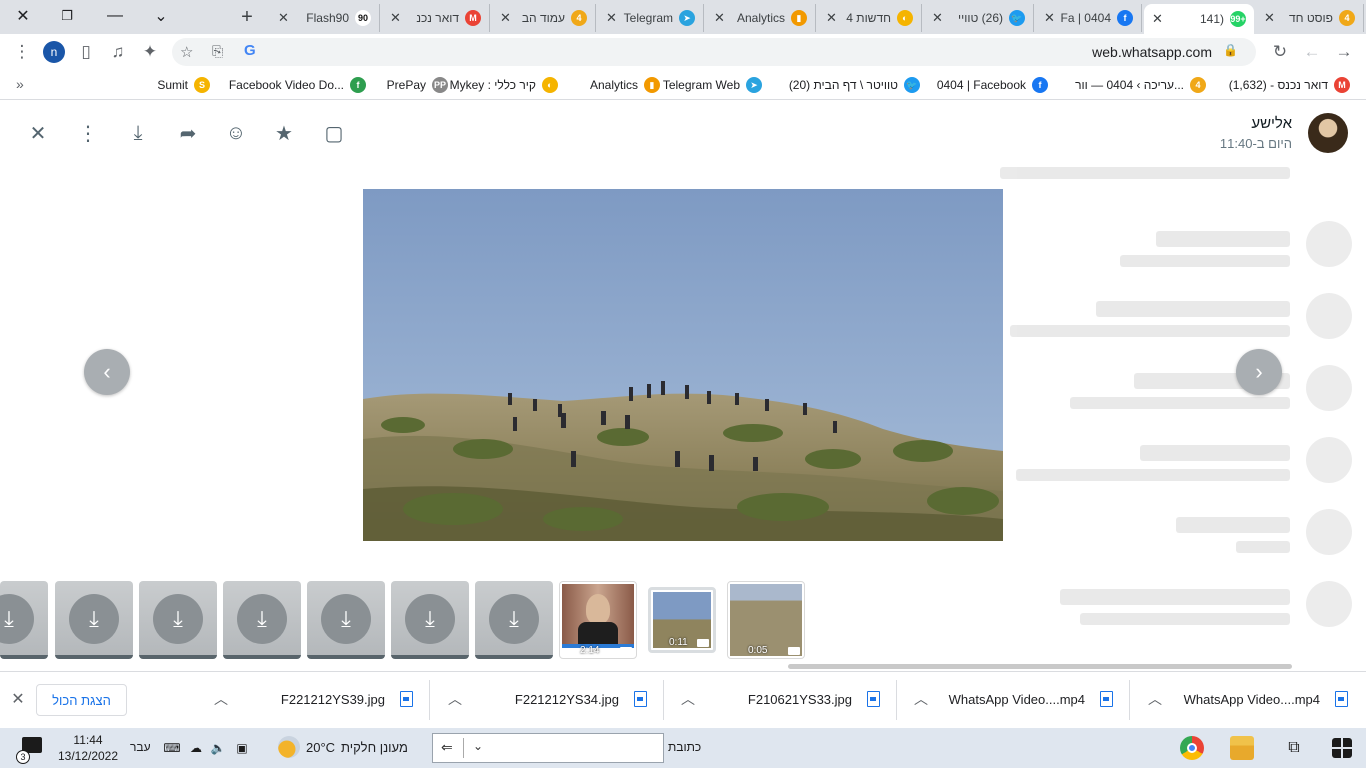 The width and height of the screenshot is (1366, 768). I want to click on dropdown-chevron-icon: ⌄, so click(478, 746).